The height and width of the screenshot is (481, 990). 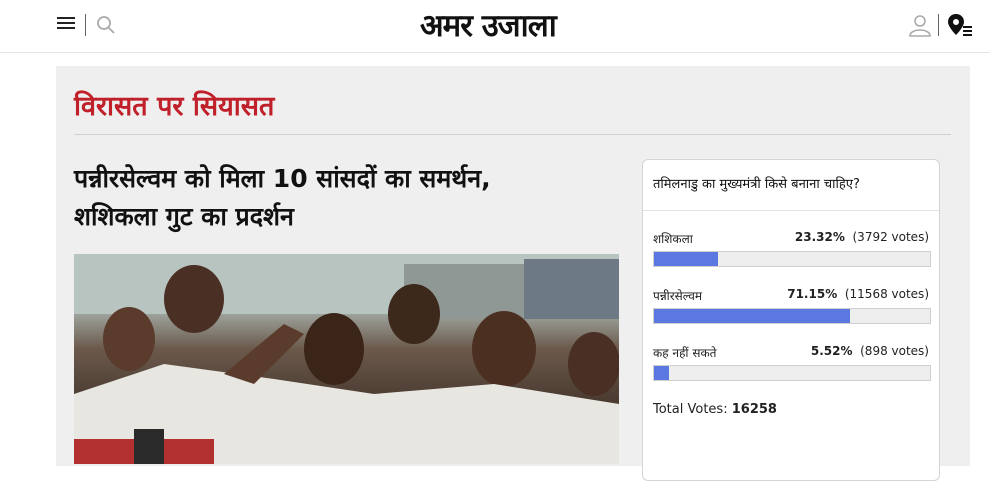 I want to click on poll-option-result: 71.15% (11568 votes), so click(x=858, y=294).